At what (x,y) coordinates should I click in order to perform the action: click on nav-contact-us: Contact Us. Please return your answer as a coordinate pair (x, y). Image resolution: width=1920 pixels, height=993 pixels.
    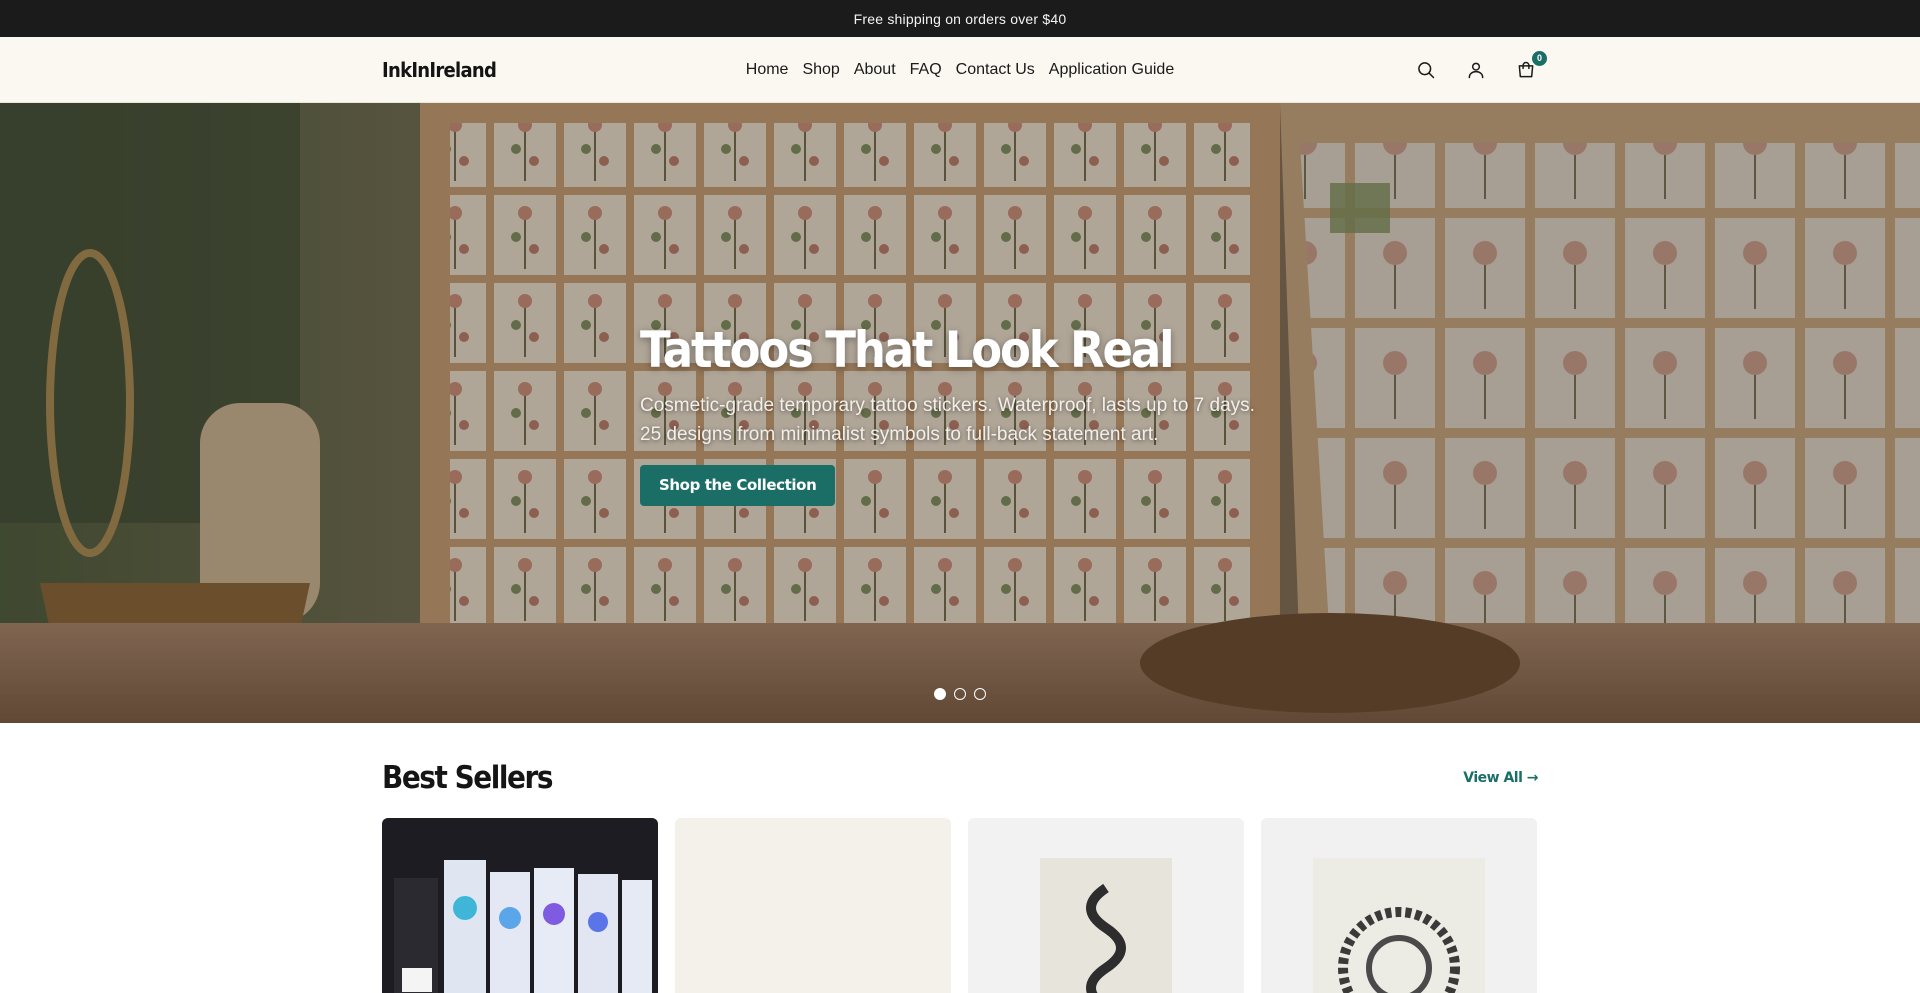
    Looking at the image, I should click on (995, 70).